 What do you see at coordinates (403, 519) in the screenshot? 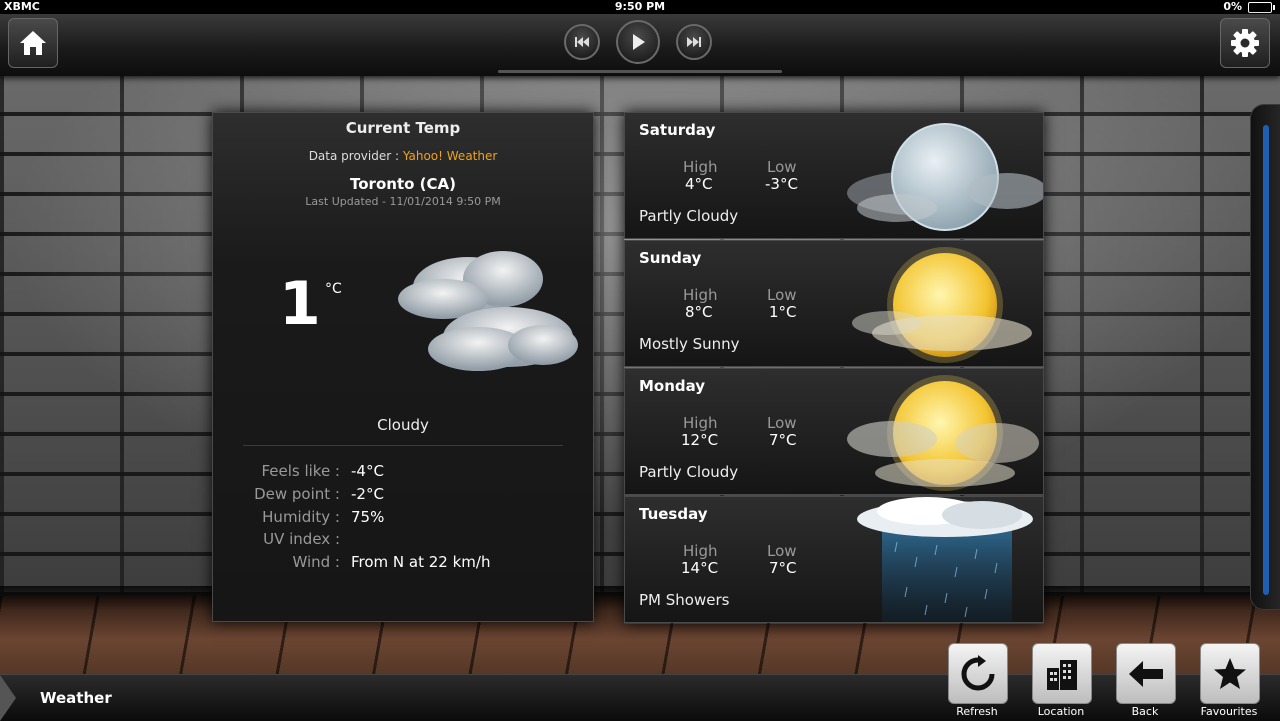
I see `detail-humidity: Humidity : 75%` at bounding box center [403, 519].